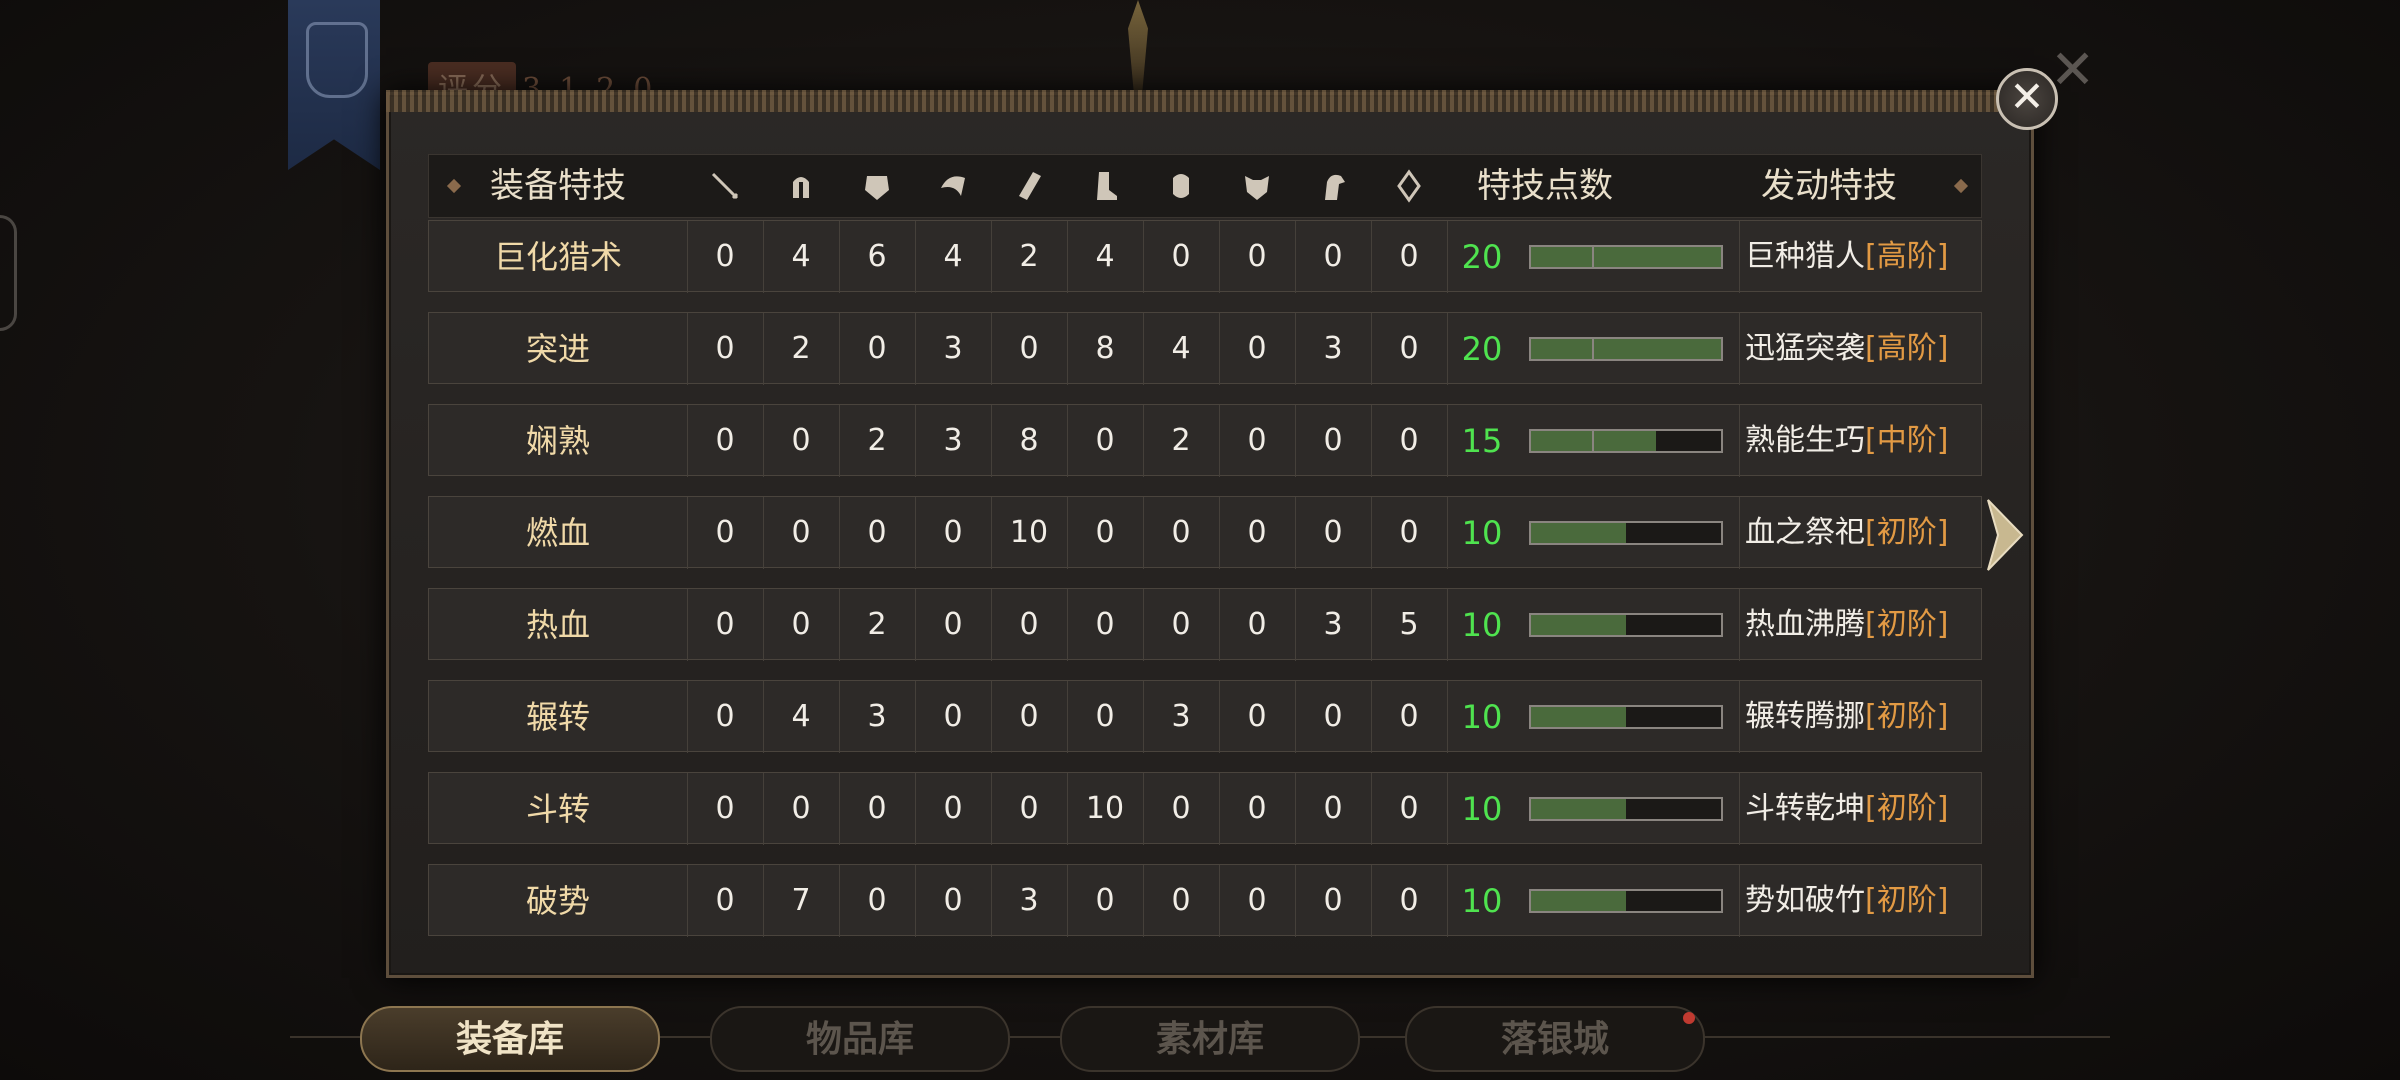 This screenshot has width=2400, height=1080. I want to click on tab-2: 物品库, so click(860, 1039).